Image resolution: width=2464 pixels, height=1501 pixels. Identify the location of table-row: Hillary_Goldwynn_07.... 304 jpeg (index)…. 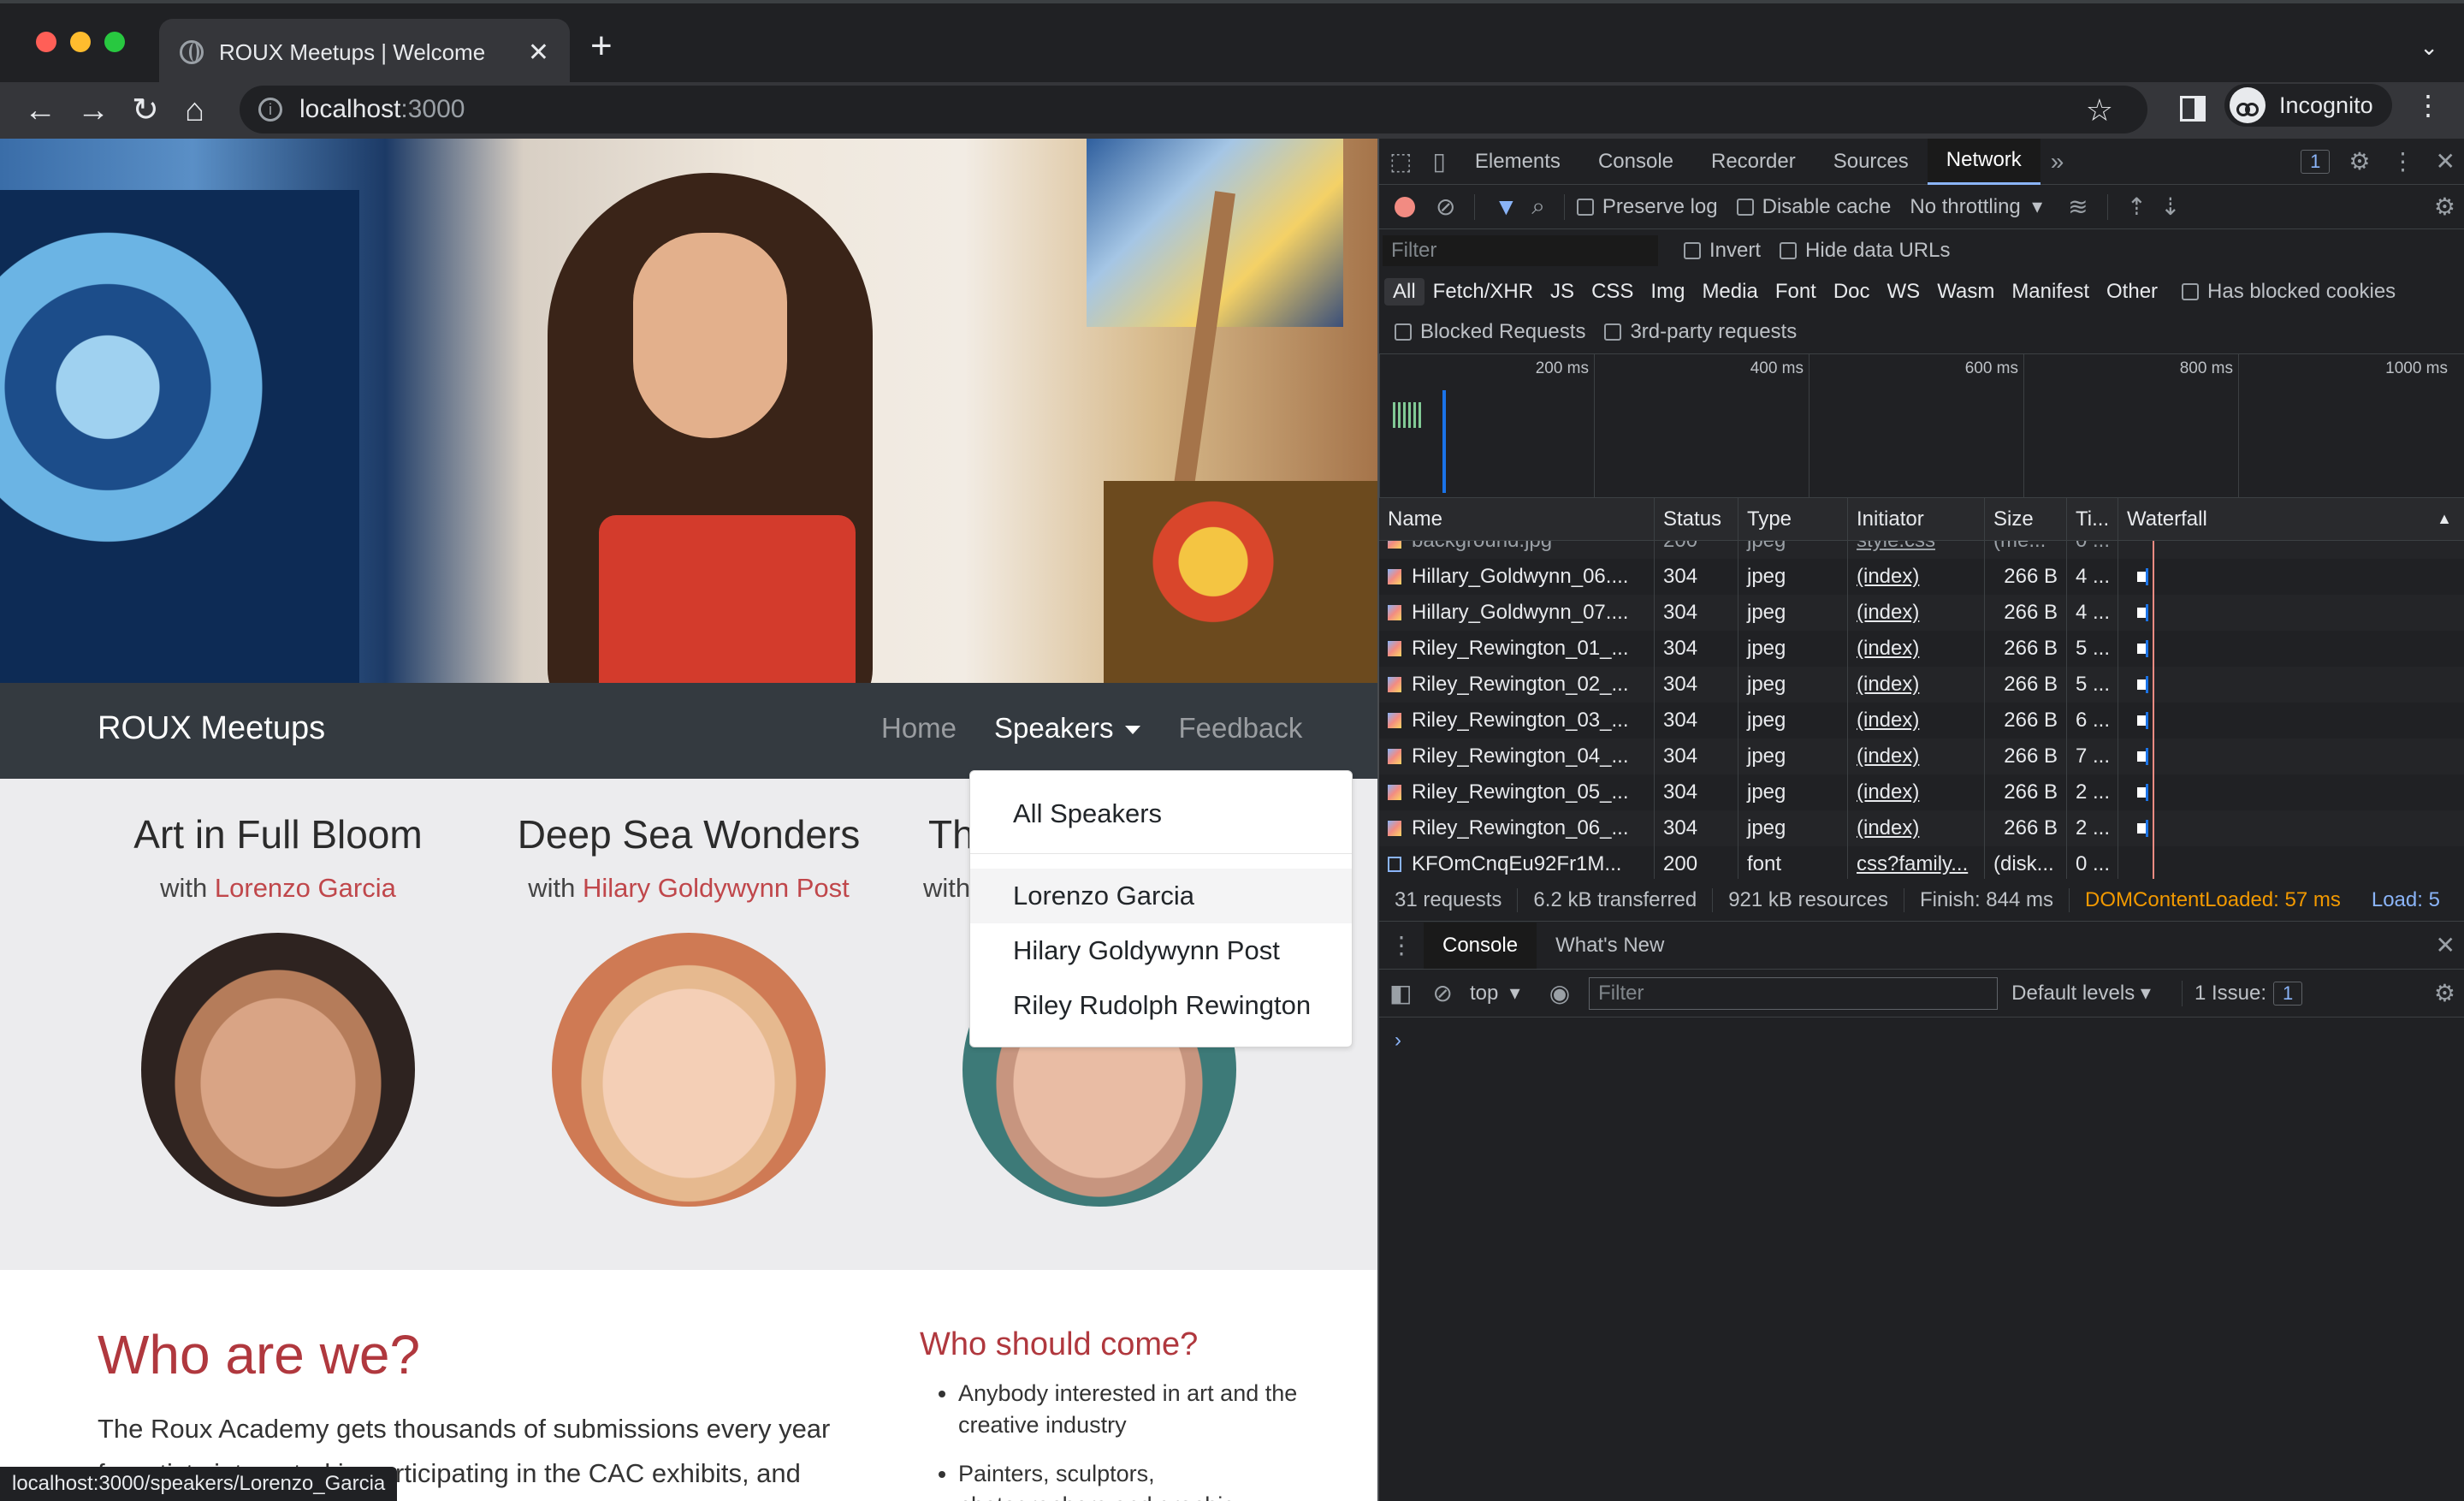
(1921, 613).